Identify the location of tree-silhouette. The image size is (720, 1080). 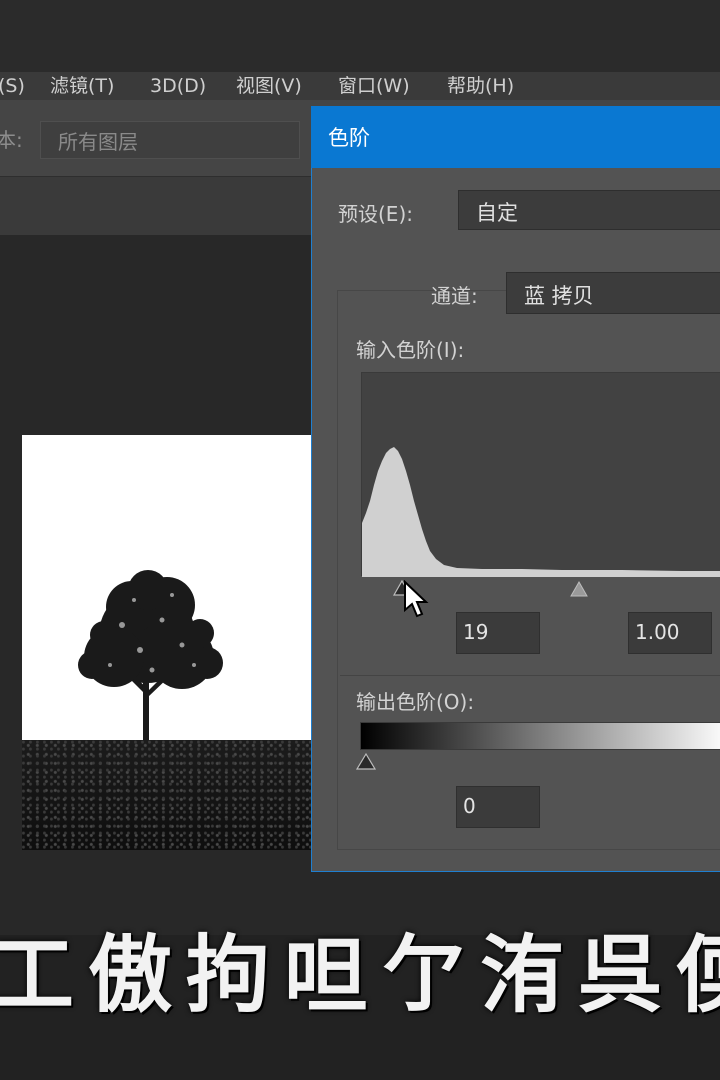
(150, 655).